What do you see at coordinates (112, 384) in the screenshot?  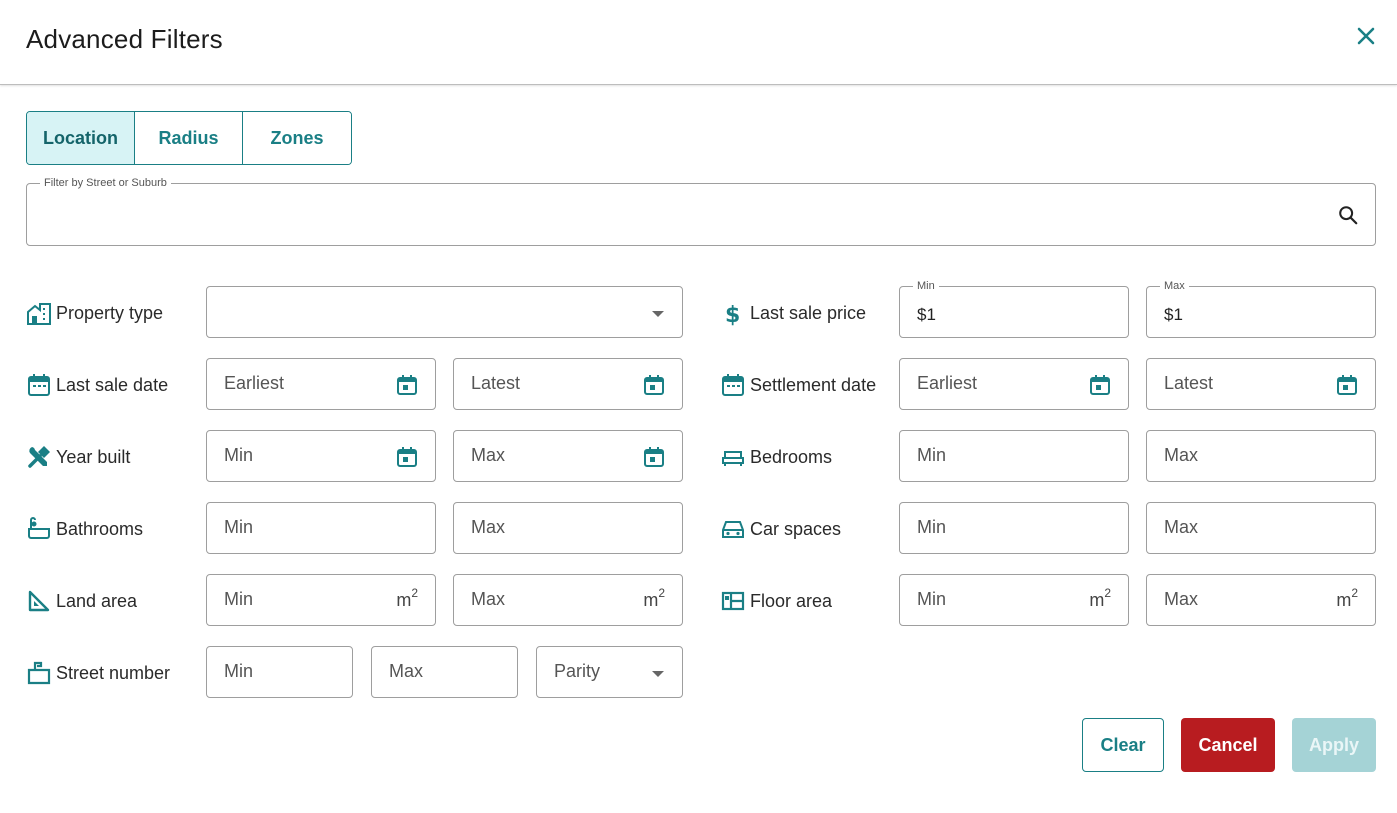 I see `last-sale-date-text: Last sale date` at bounding box center [112, 384].